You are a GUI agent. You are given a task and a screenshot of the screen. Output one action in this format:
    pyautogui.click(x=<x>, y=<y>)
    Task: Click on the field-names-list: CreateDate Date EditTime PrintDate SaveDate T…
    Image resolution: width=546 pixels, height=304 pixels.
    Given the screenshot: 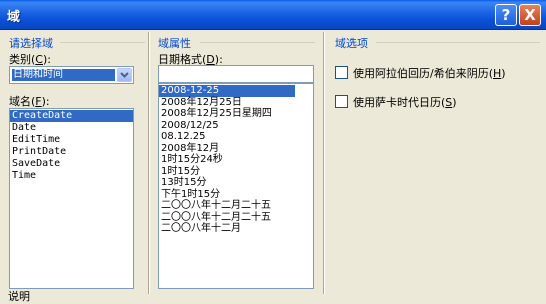 What is the action you would take?
    pyautogui.click(x=71, y=198)
    